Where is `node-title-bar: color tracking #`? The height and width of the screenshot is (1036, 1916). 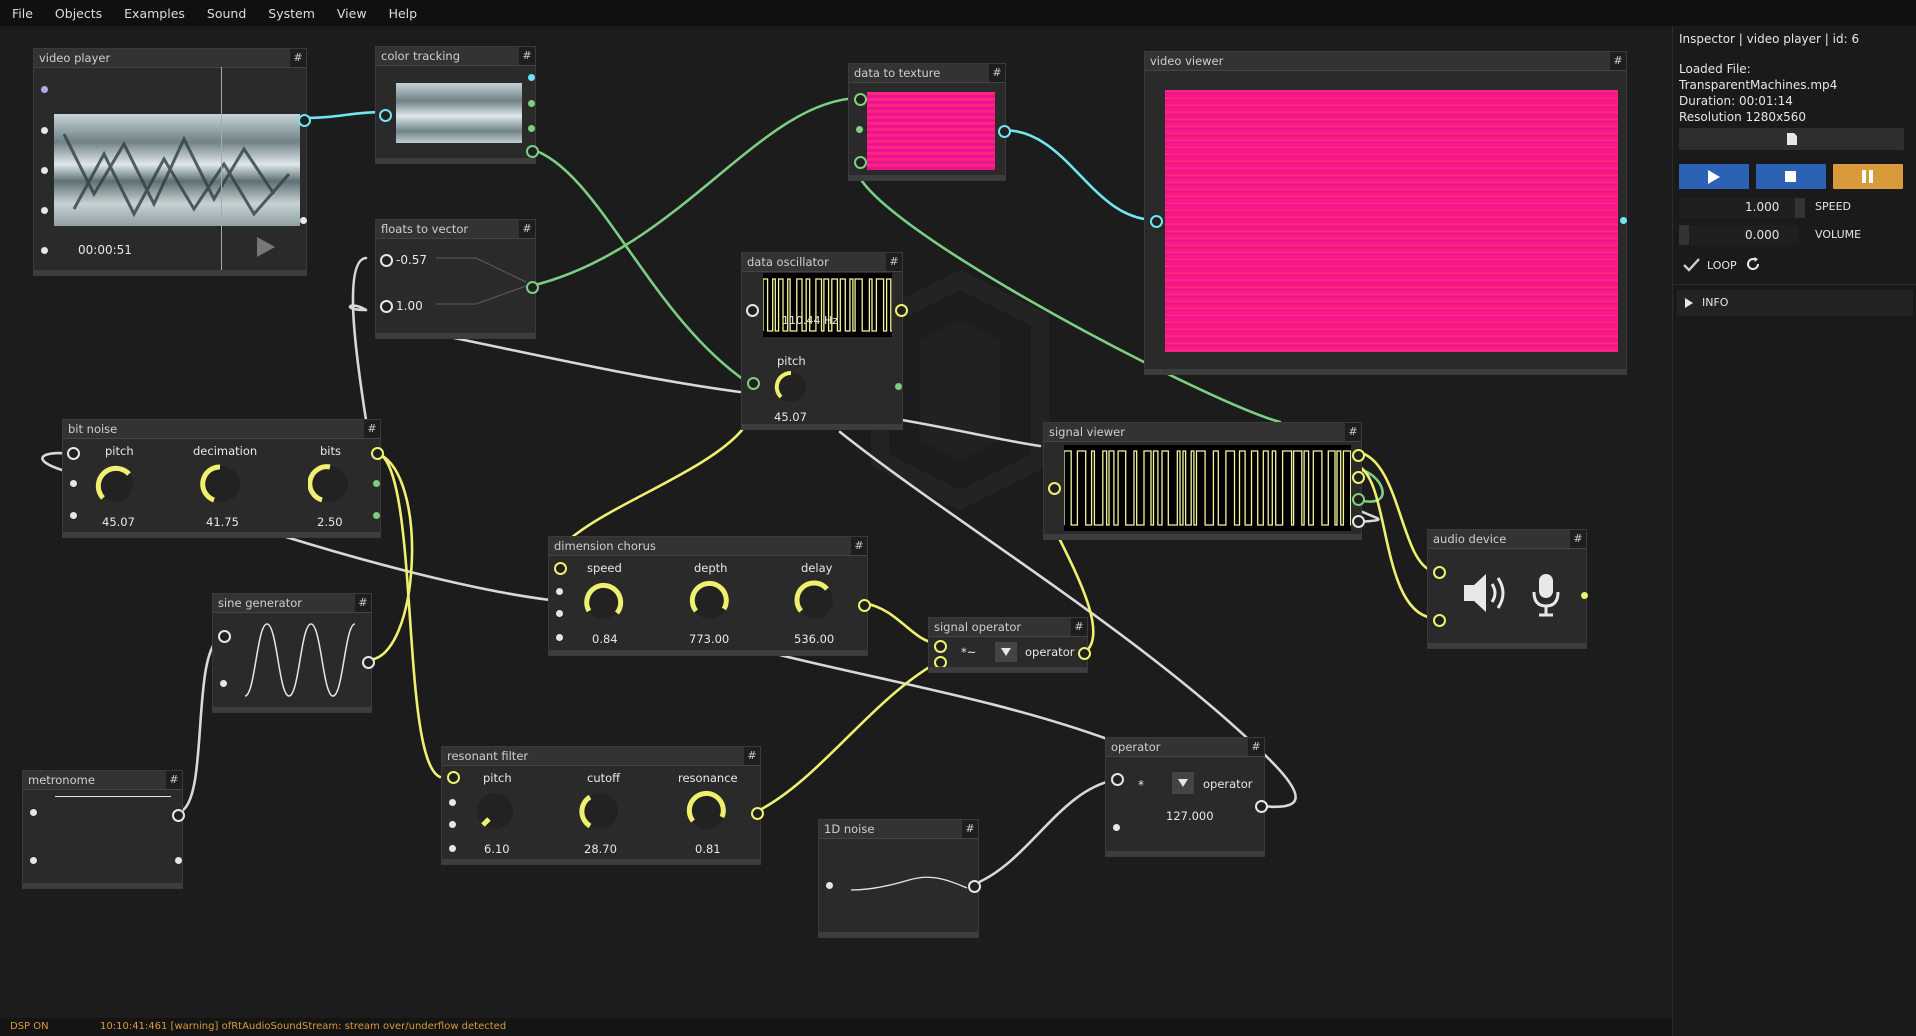
node-title-bar: color tracking # is located at coordinates (455, 56).